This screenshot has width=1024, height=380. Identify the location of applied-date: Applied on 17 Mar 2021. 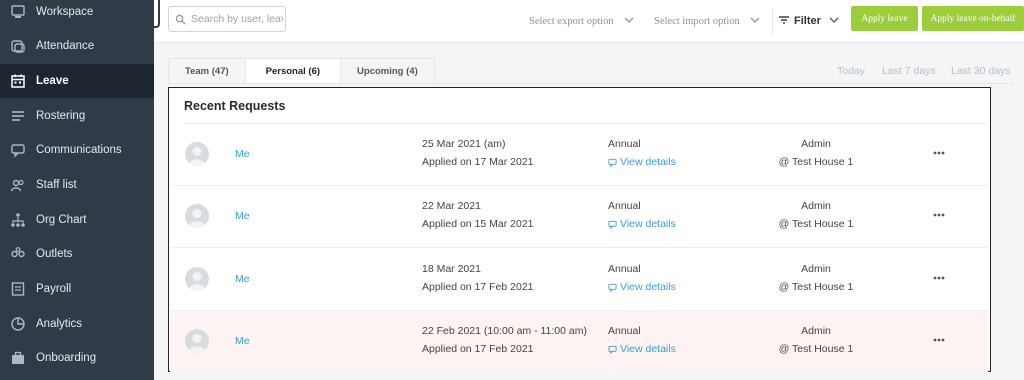
(478, 162).